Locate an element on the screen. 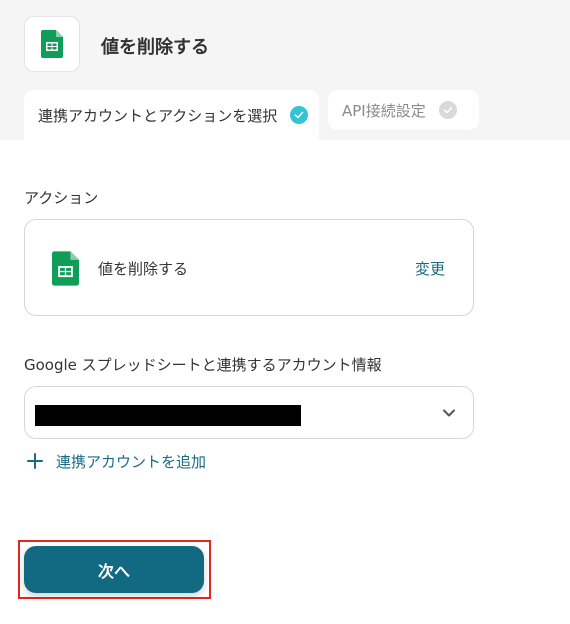 The width and height of the screenshot is (570, 624). app-icon-container is located at coordinates (52, 44).